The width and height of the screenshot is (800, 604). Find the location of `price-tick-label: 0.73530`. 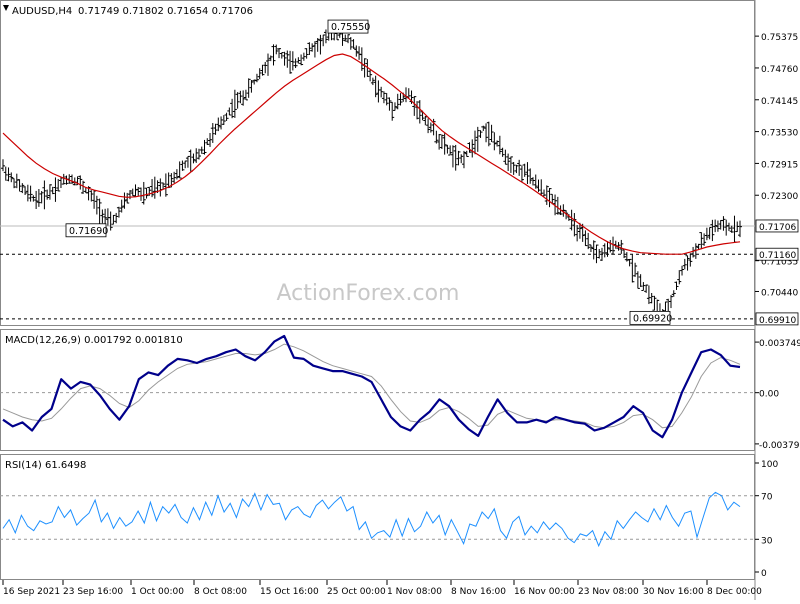

price-tick-label: 0.73530 is located at coordinates (779, 134).